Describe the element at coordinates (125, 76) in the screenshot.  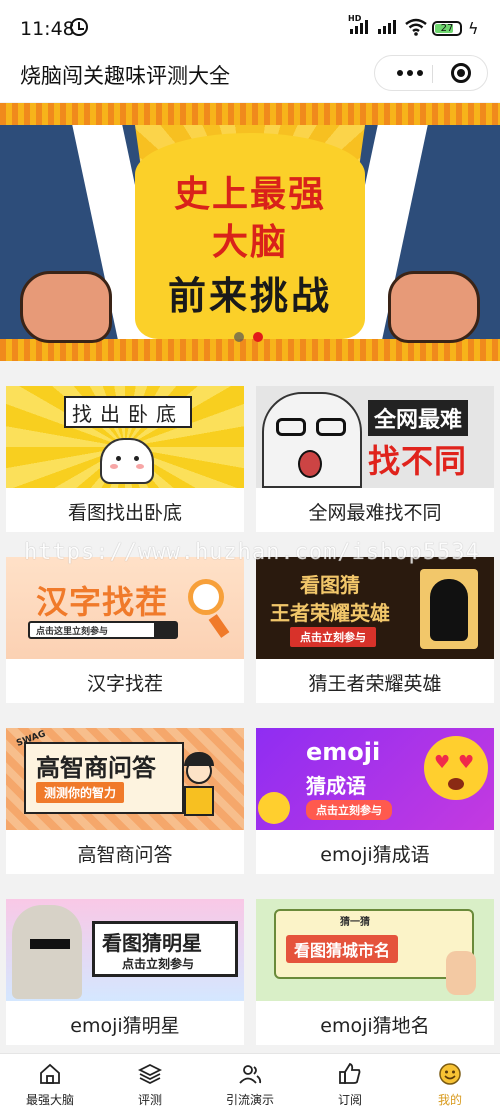
I see `page-title: 烧脑闯关趣味评测大全` at that location.